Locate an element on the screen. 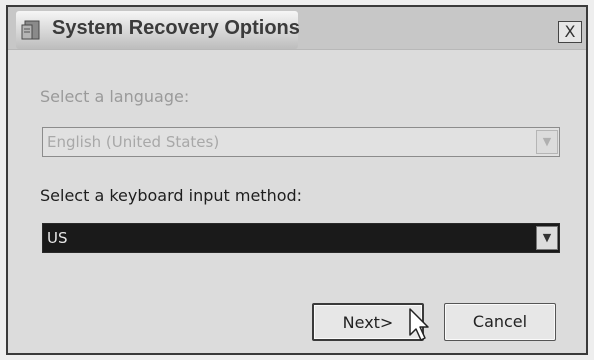  keyboard-select: US ▼ is located at coordinates (301, 238).